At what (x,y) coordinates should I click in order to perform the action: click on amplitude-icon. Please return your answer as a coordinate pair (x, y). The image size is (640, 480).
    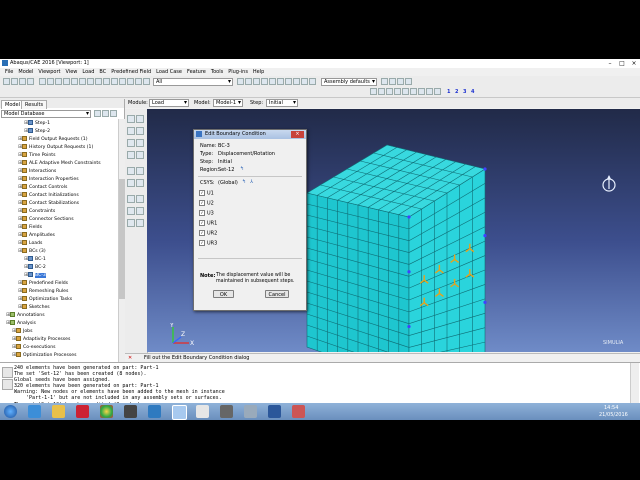
    Looking at the image, I should click on (140, 171).